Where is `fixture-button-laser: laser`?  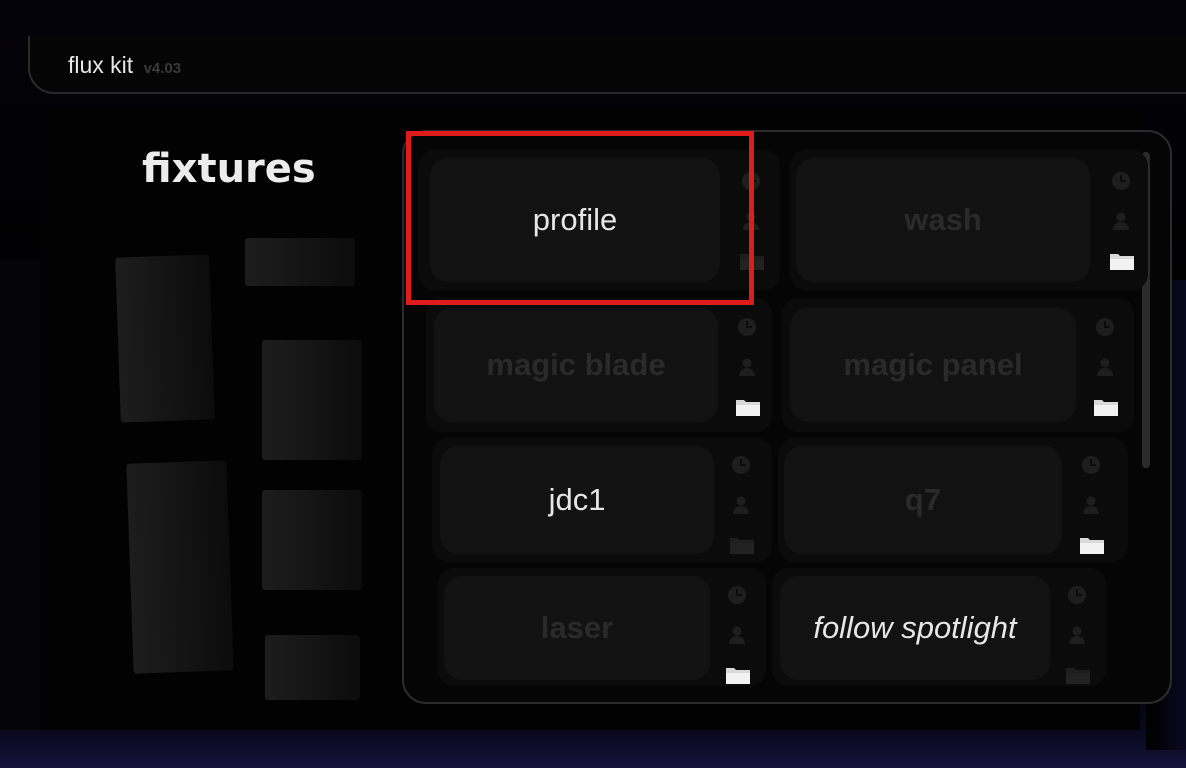 fixture-button-laser: laser is located at coordinates (577, 628).